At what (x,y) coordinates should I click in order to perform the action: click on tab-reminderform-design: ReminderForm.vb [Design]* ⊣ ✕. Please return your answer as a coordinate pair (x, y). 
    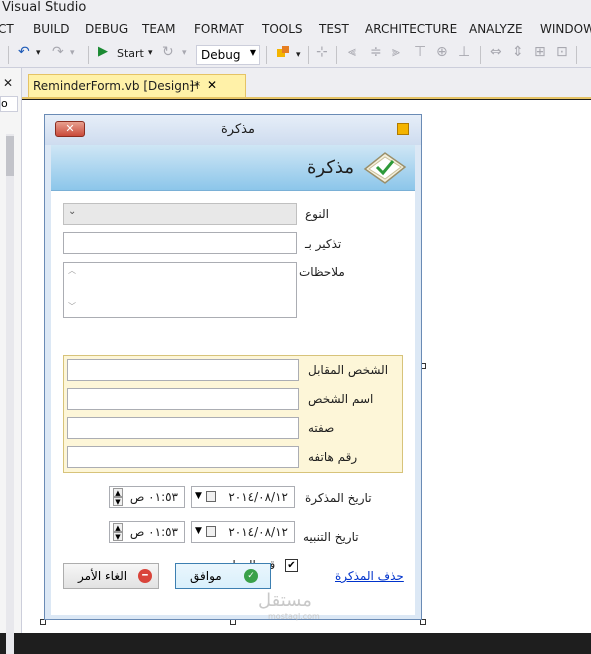
    Looking at the image, I should click on (137, 86).